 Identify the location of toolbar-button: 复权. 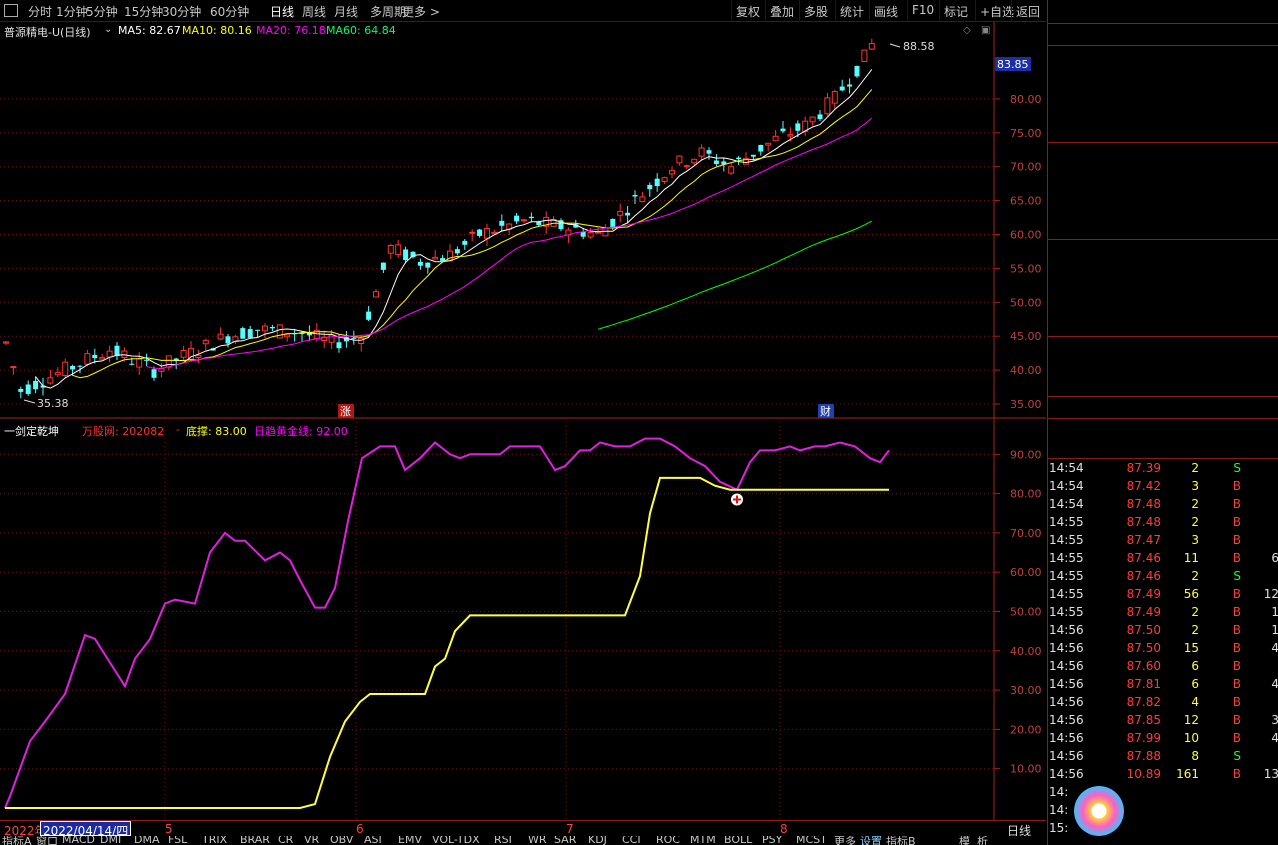
(748, 11).